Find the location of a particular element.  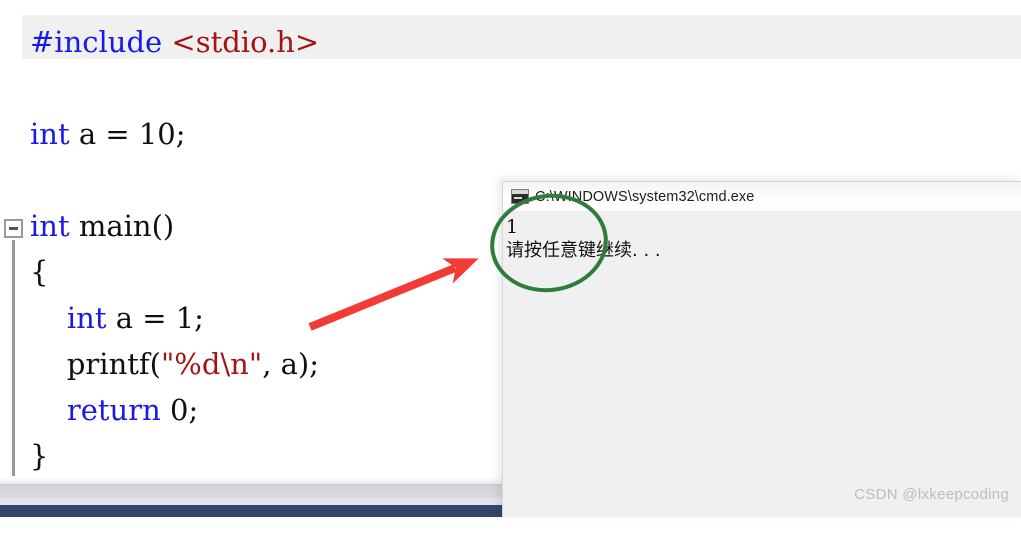

code-token-line-close-brace-0: } is located at coordinates (39, 456).